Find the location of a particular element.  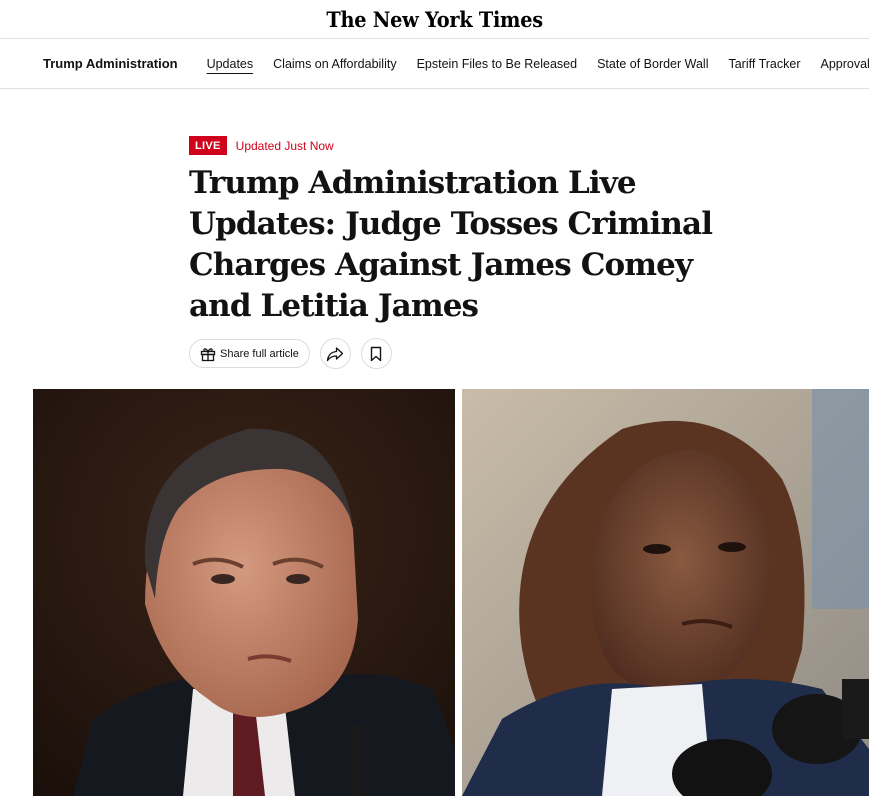

gift-icon is located at coordinates (208, 354).